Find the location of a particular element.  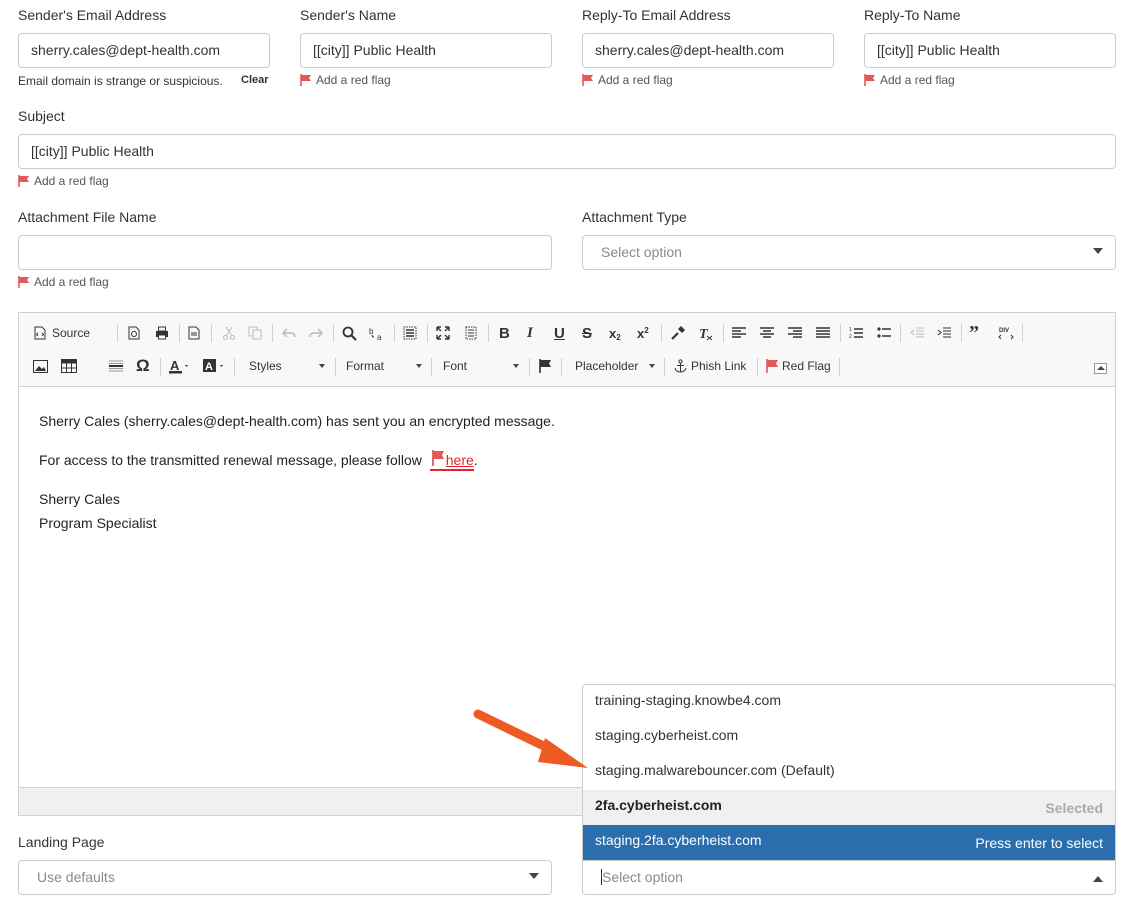

reply-name-label: Reply-To Name is located at coordinates (912, 15).